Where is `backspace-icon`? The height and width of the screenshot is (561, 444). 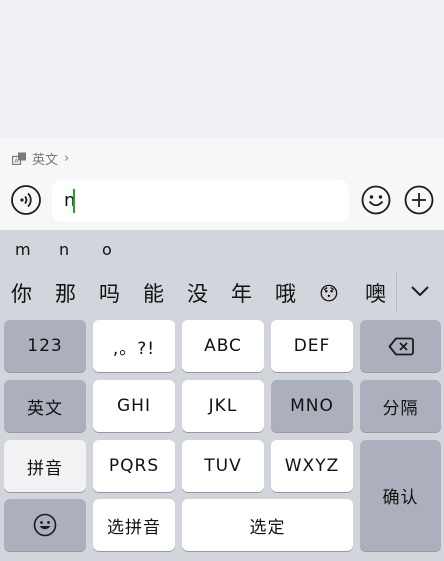 backspace-icon is located at coordinates (401, 346).